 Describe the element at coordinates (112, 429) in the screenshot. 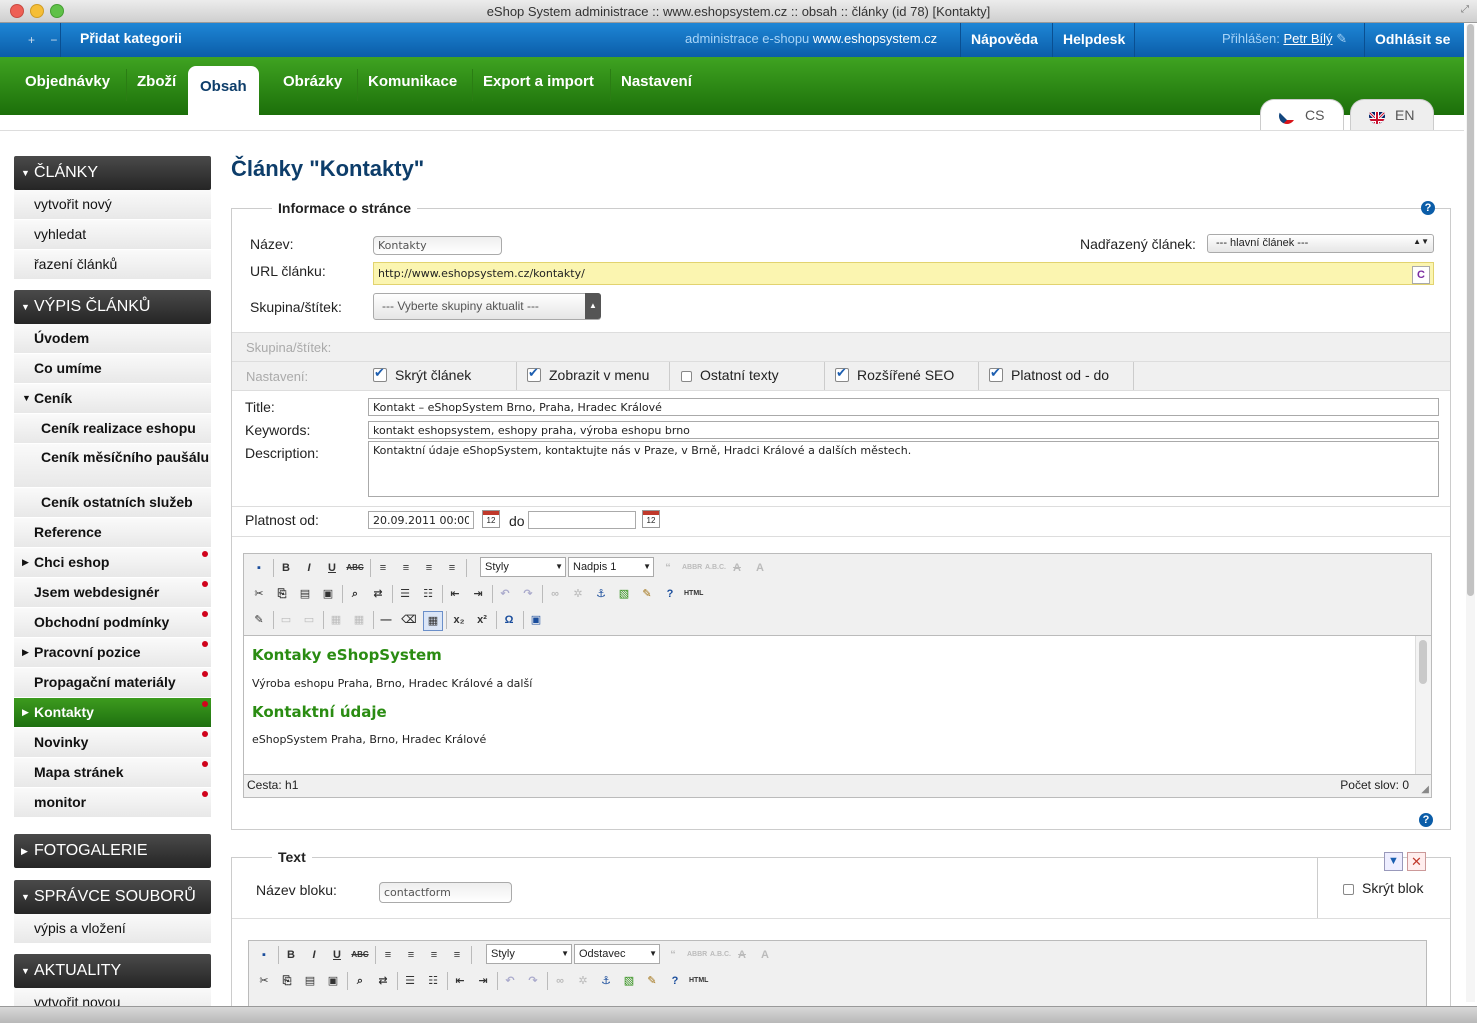

I see `sidebar-item-cenik-realizace: Ceník realizace eshopu` at that location.